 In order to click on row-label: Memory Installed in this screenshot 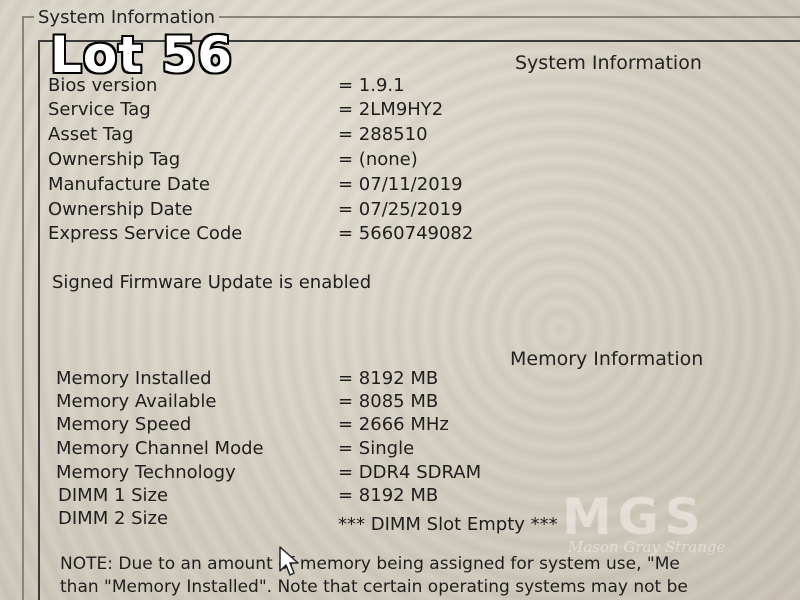, I will do `click(134, 378)`.